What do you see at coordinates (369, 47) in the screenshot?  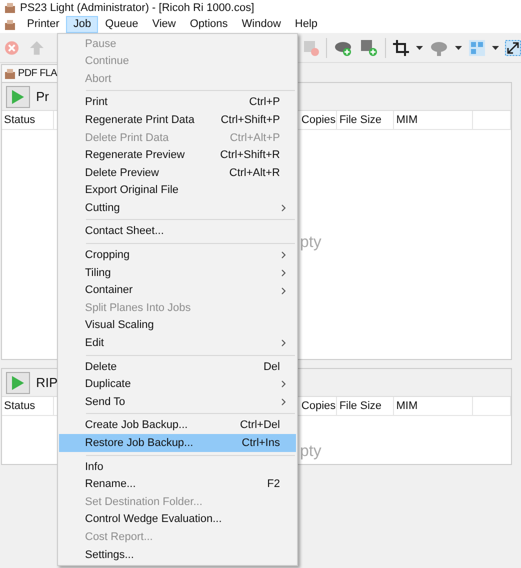 I see `binary-add-icon` at bounding box center [369, 47].